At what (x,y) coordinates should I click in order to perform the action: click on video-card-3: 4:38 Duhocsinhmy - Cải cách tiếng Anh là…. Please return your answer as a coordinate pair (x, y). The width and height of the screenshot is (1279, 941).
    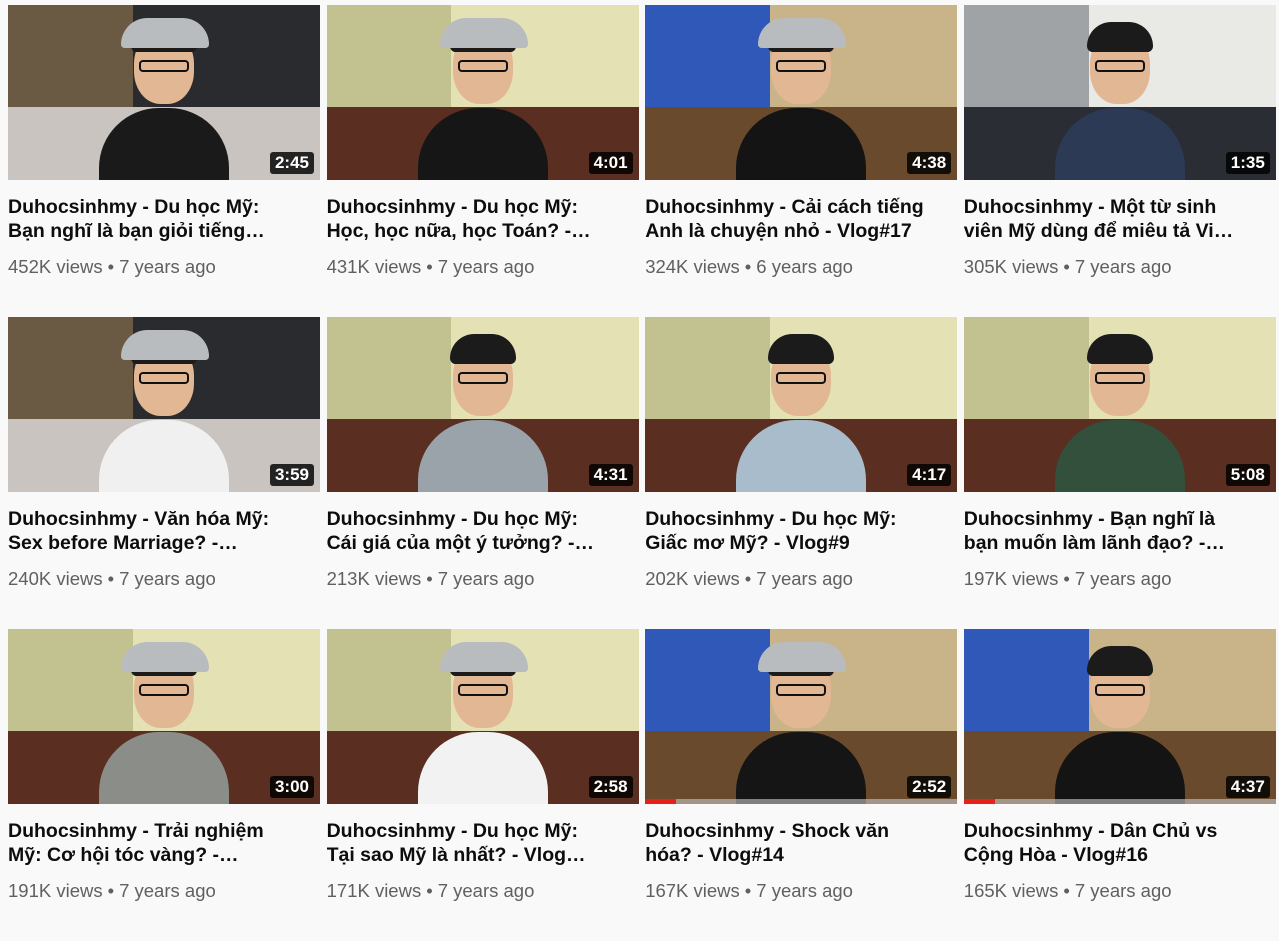
    Looking at the image, I should click on (801, 161).